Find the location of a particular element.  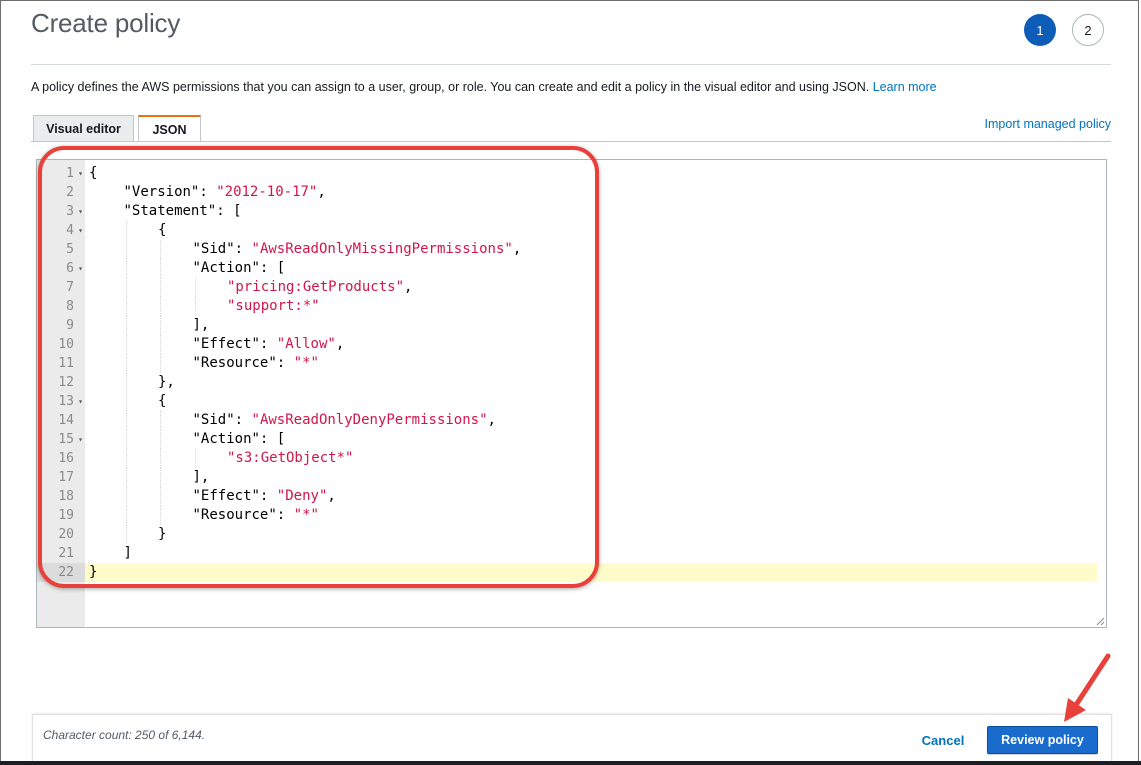

page-title: Create policy is located at coordinates (106, 23).